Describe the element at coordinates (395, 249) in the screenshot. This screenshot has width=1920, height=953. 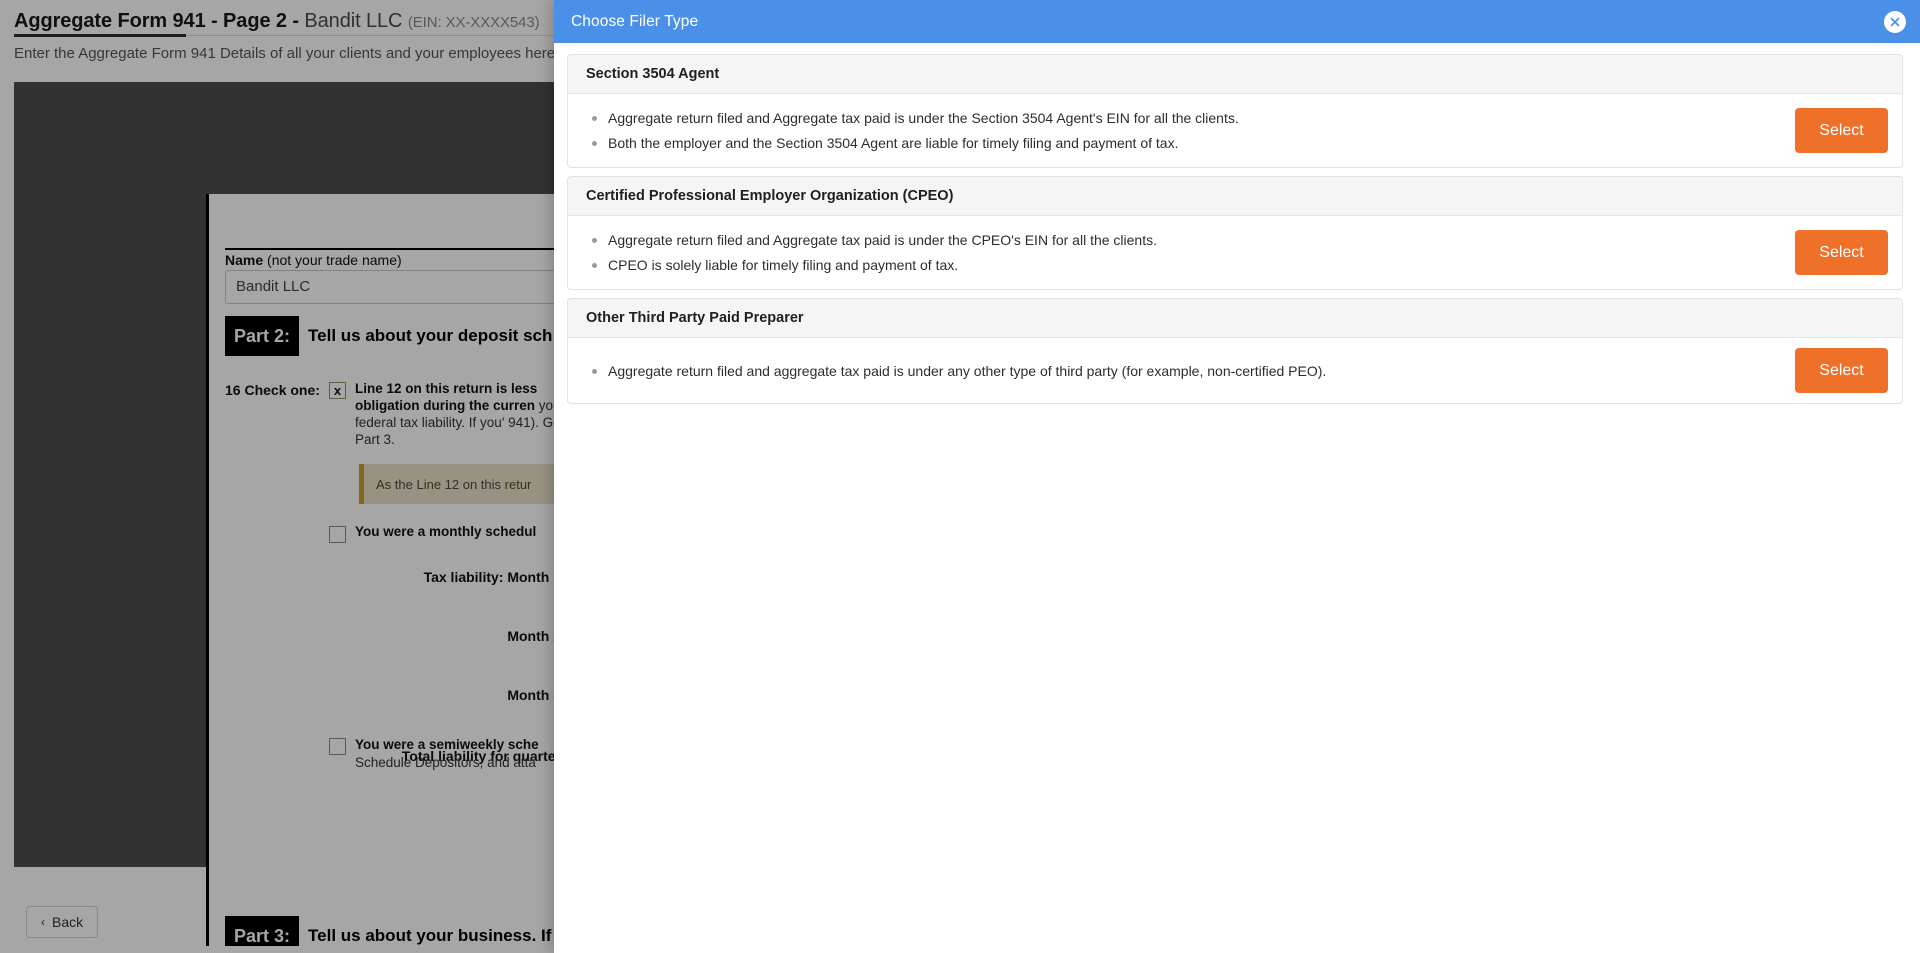
I see `form-top-rule` at that location.